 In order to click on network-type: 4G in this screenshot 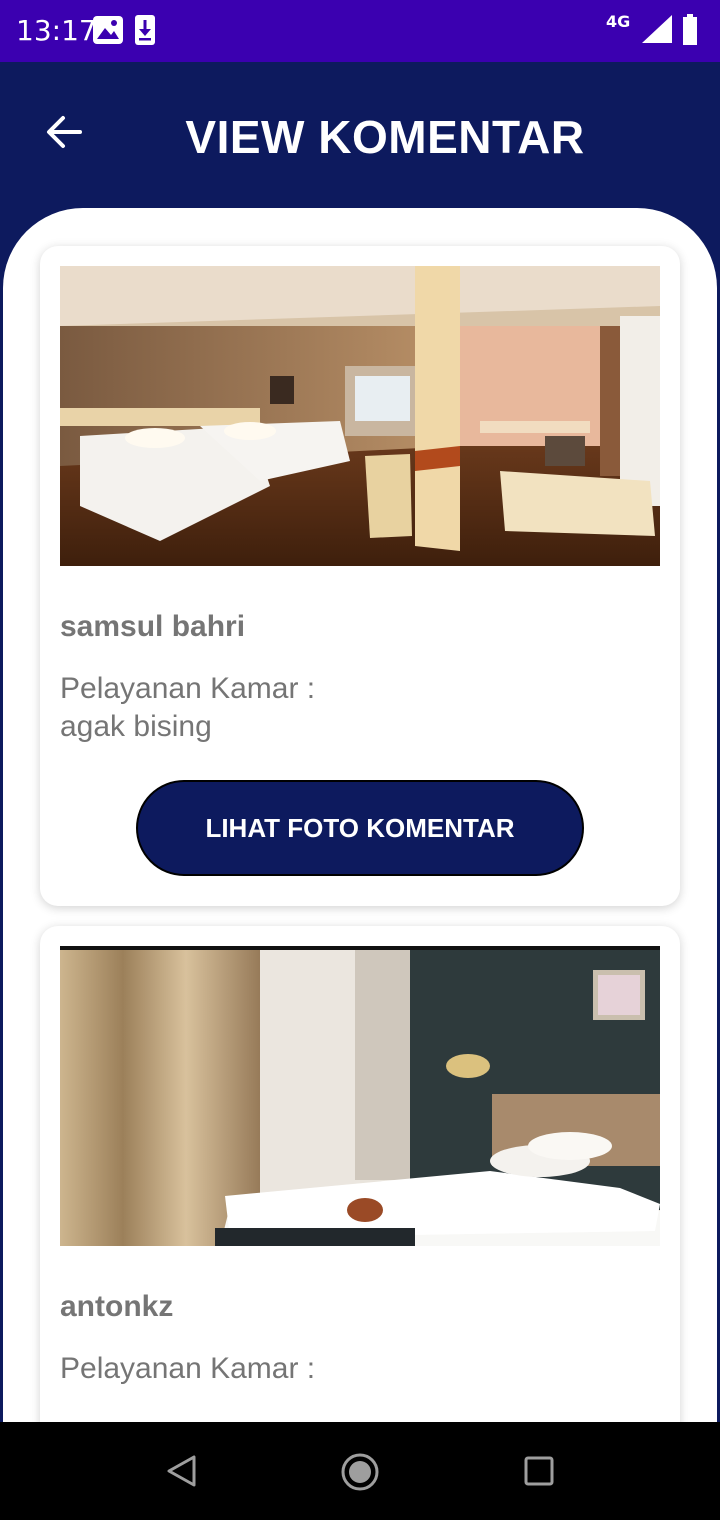, I will do `click(618, 21)`.